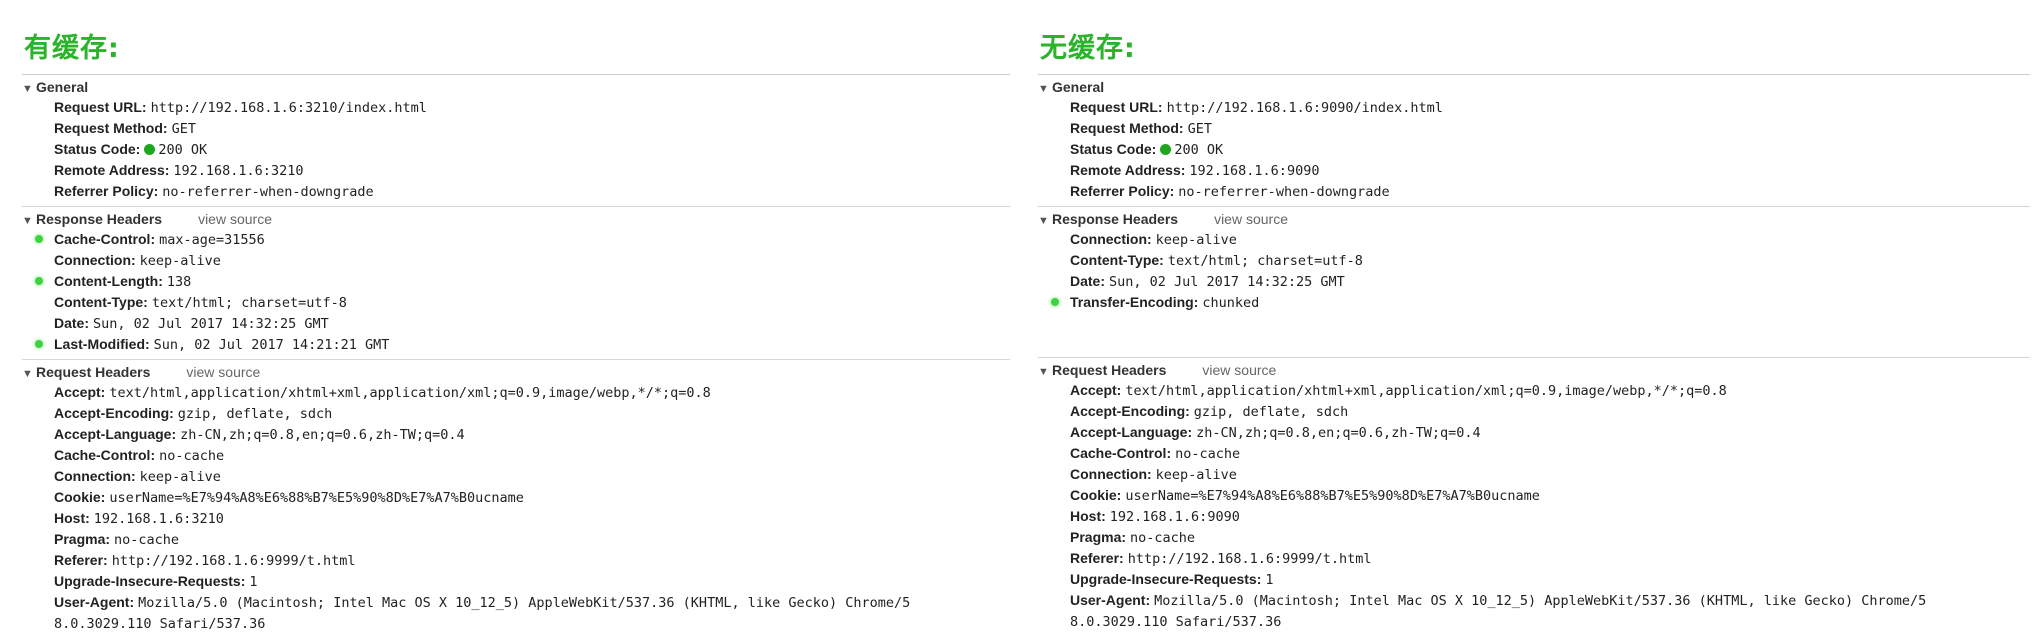 The width and height of the screenshot is (2038, 638). What do you see at coordinates (1550, 537) in the screenshot?
I see `header-row: Pragma: no-cache` at bounding box center [1550, 537].